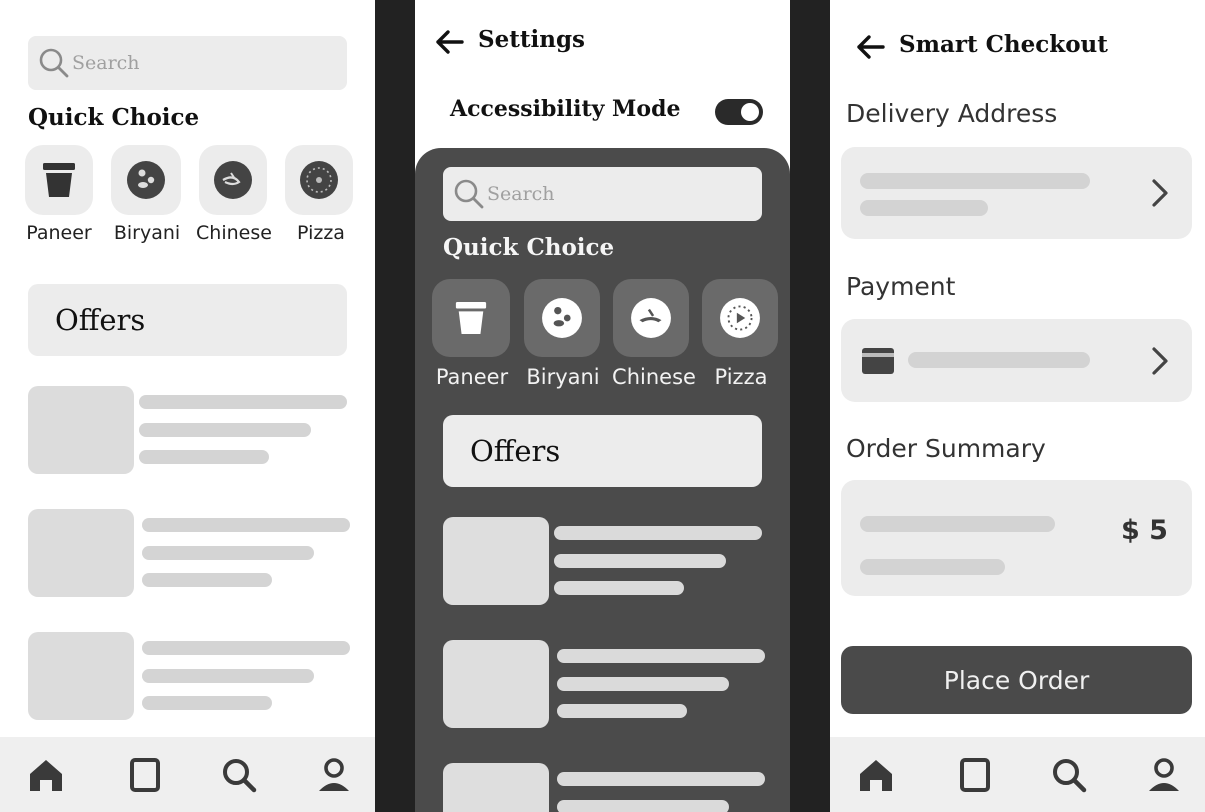 This screenshot has width=1205, height=812. Describe the element at coordinates (878, 361) in the screenshot. I see `card-icon` at that location.